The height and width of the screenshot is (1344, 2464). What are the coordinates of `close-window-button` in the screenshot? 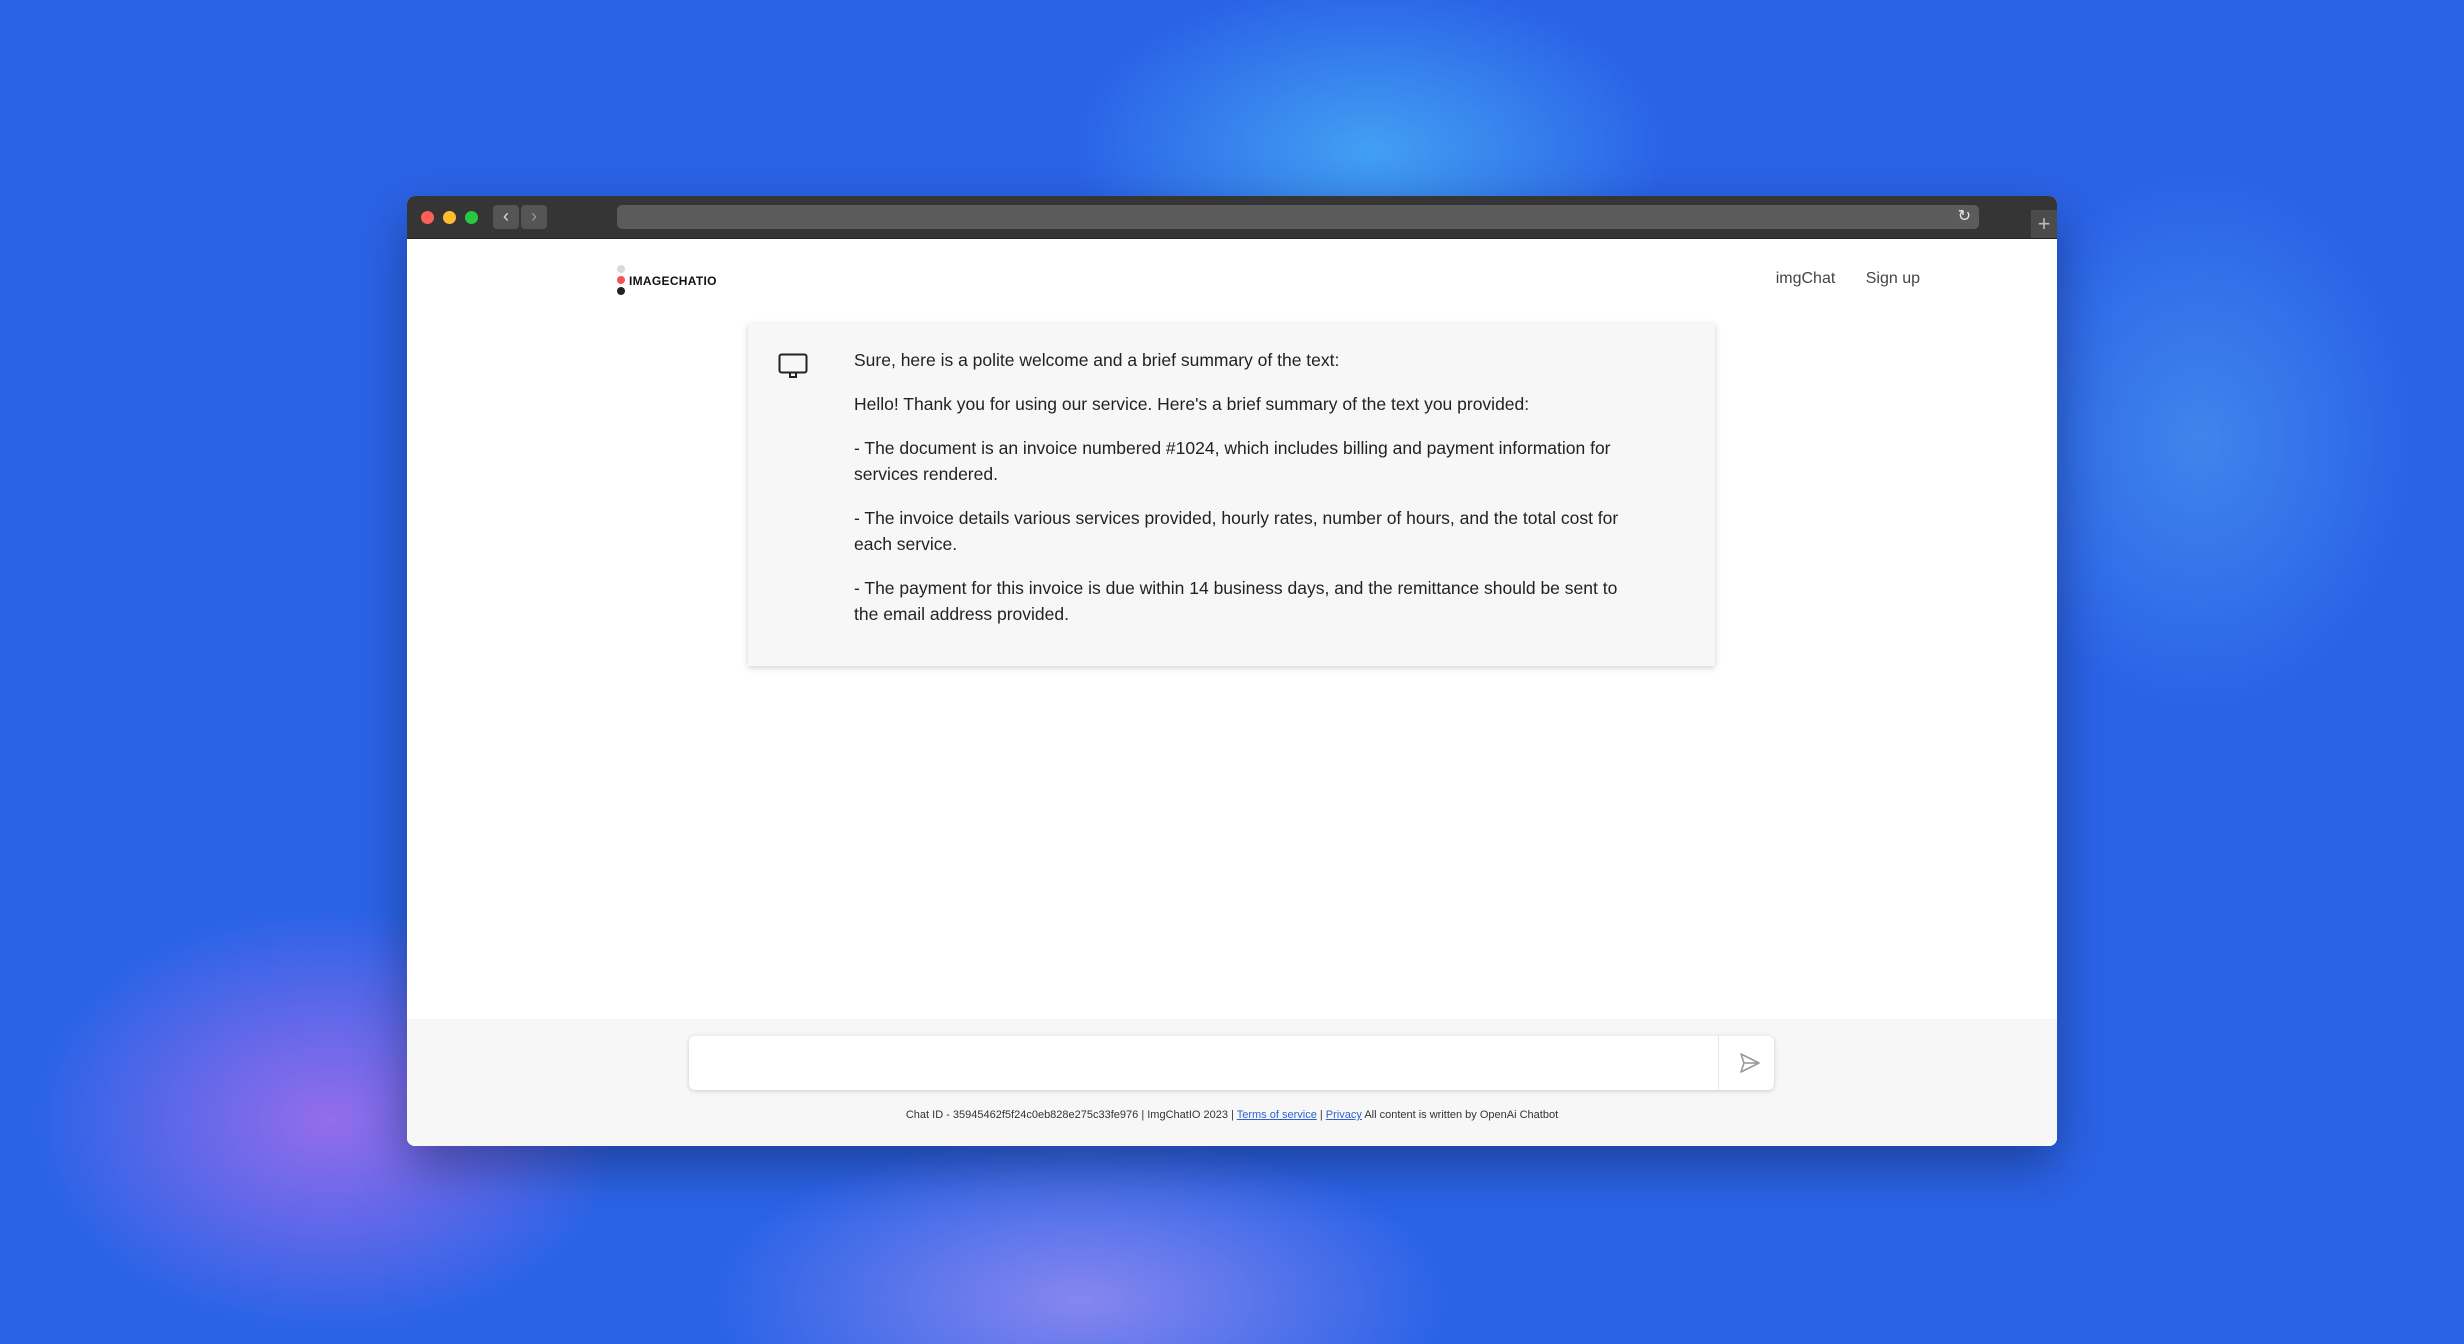 It's located at (427, 217).